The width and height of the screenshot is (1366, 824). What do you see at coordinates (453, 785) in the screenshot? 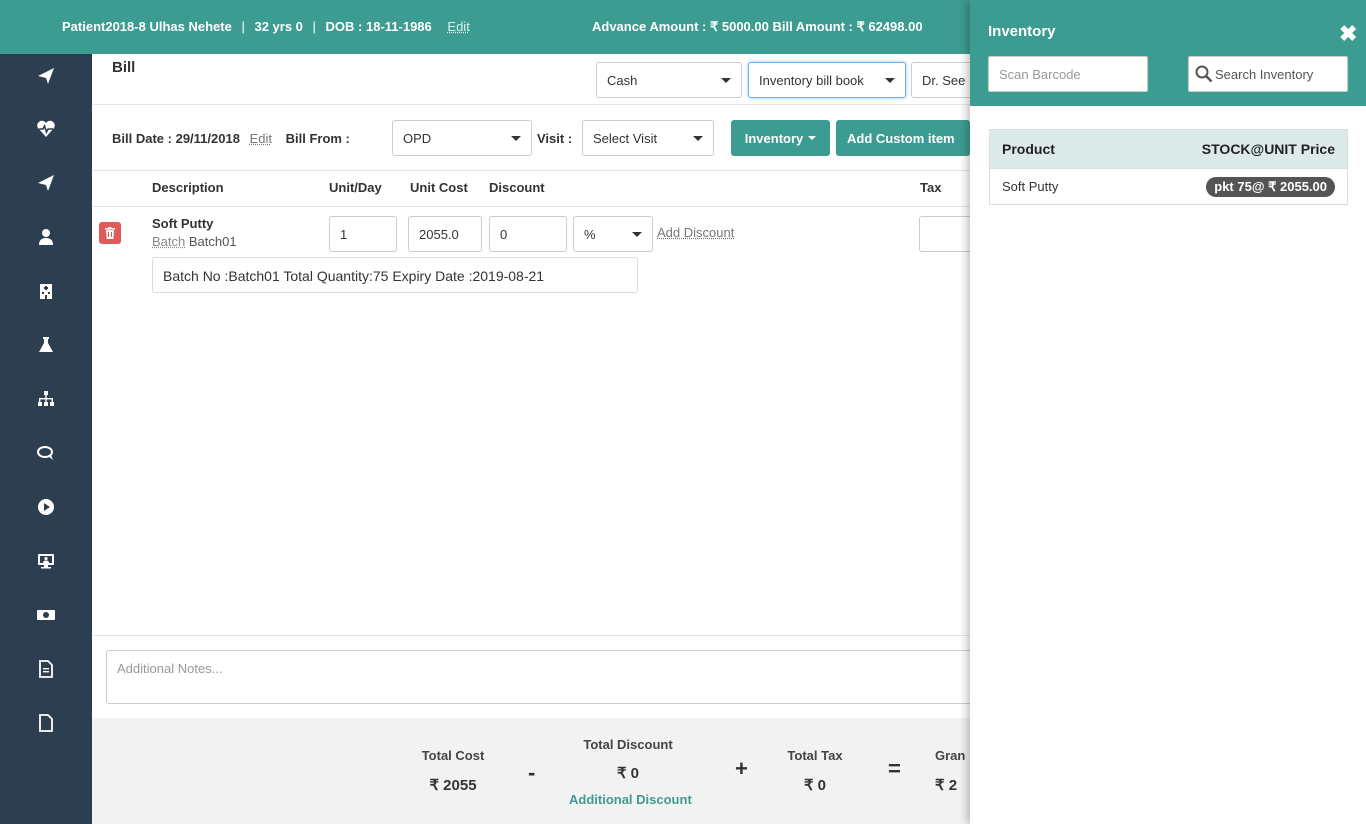
I see `total-cost-value: ₹ 2055` at bounding box center [453, 785].